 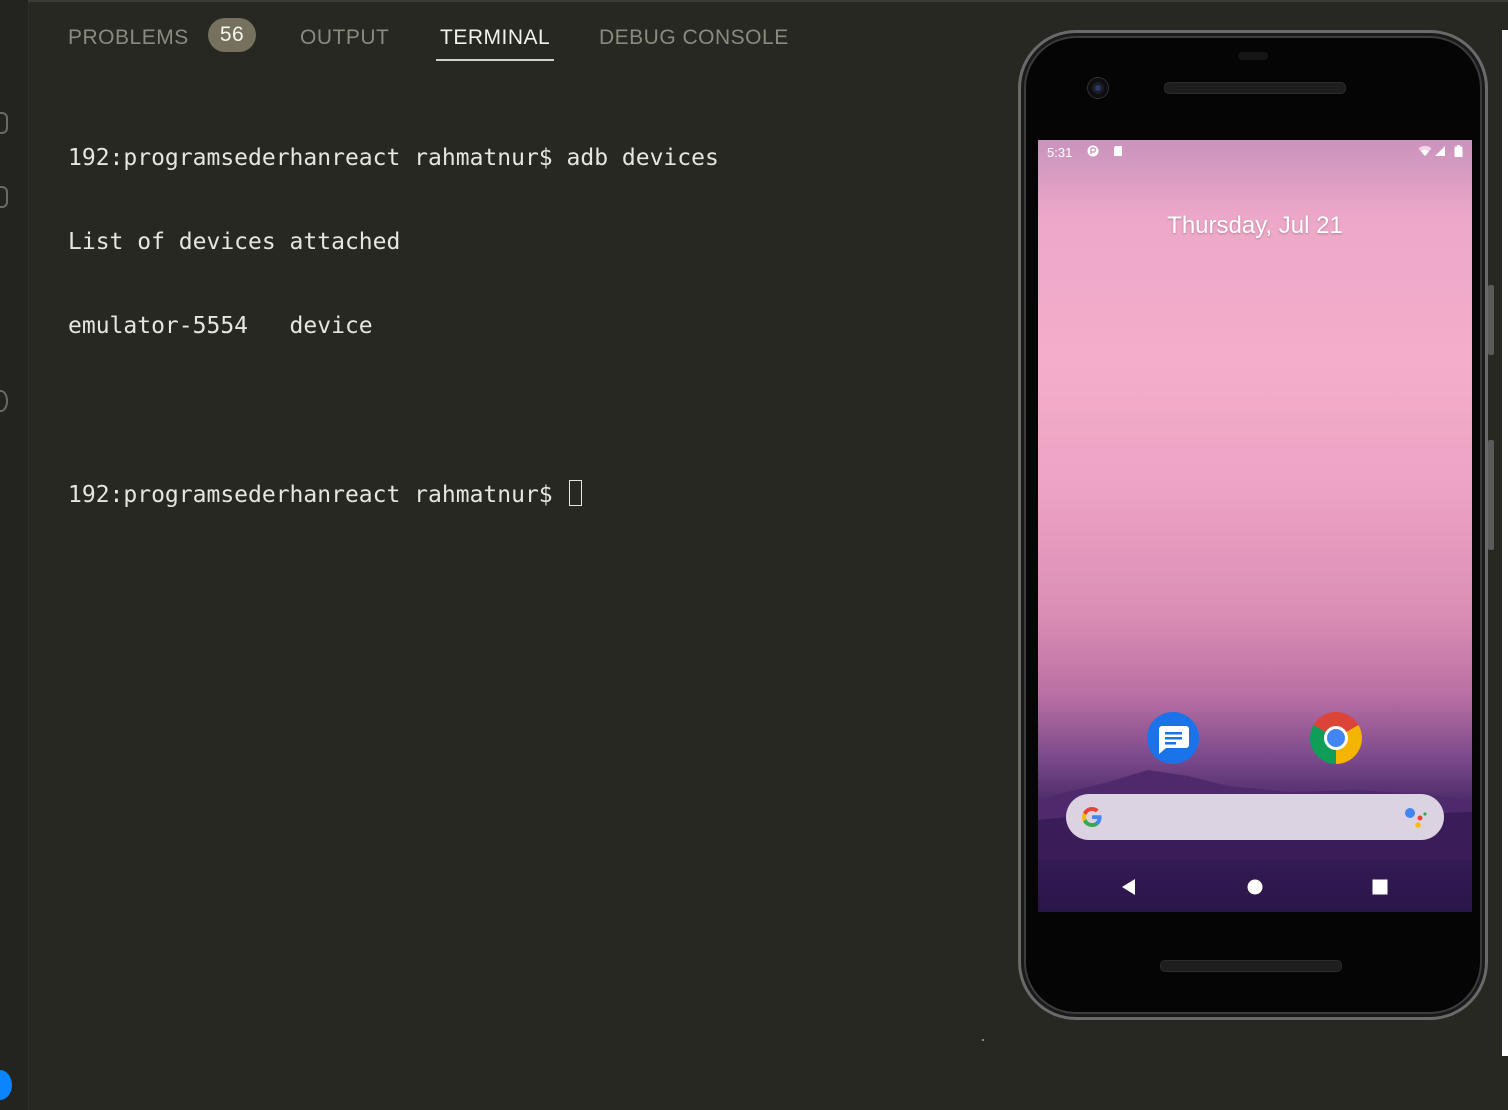 I want to click on accounts-badge-icon, so click(x=6, y=1085).